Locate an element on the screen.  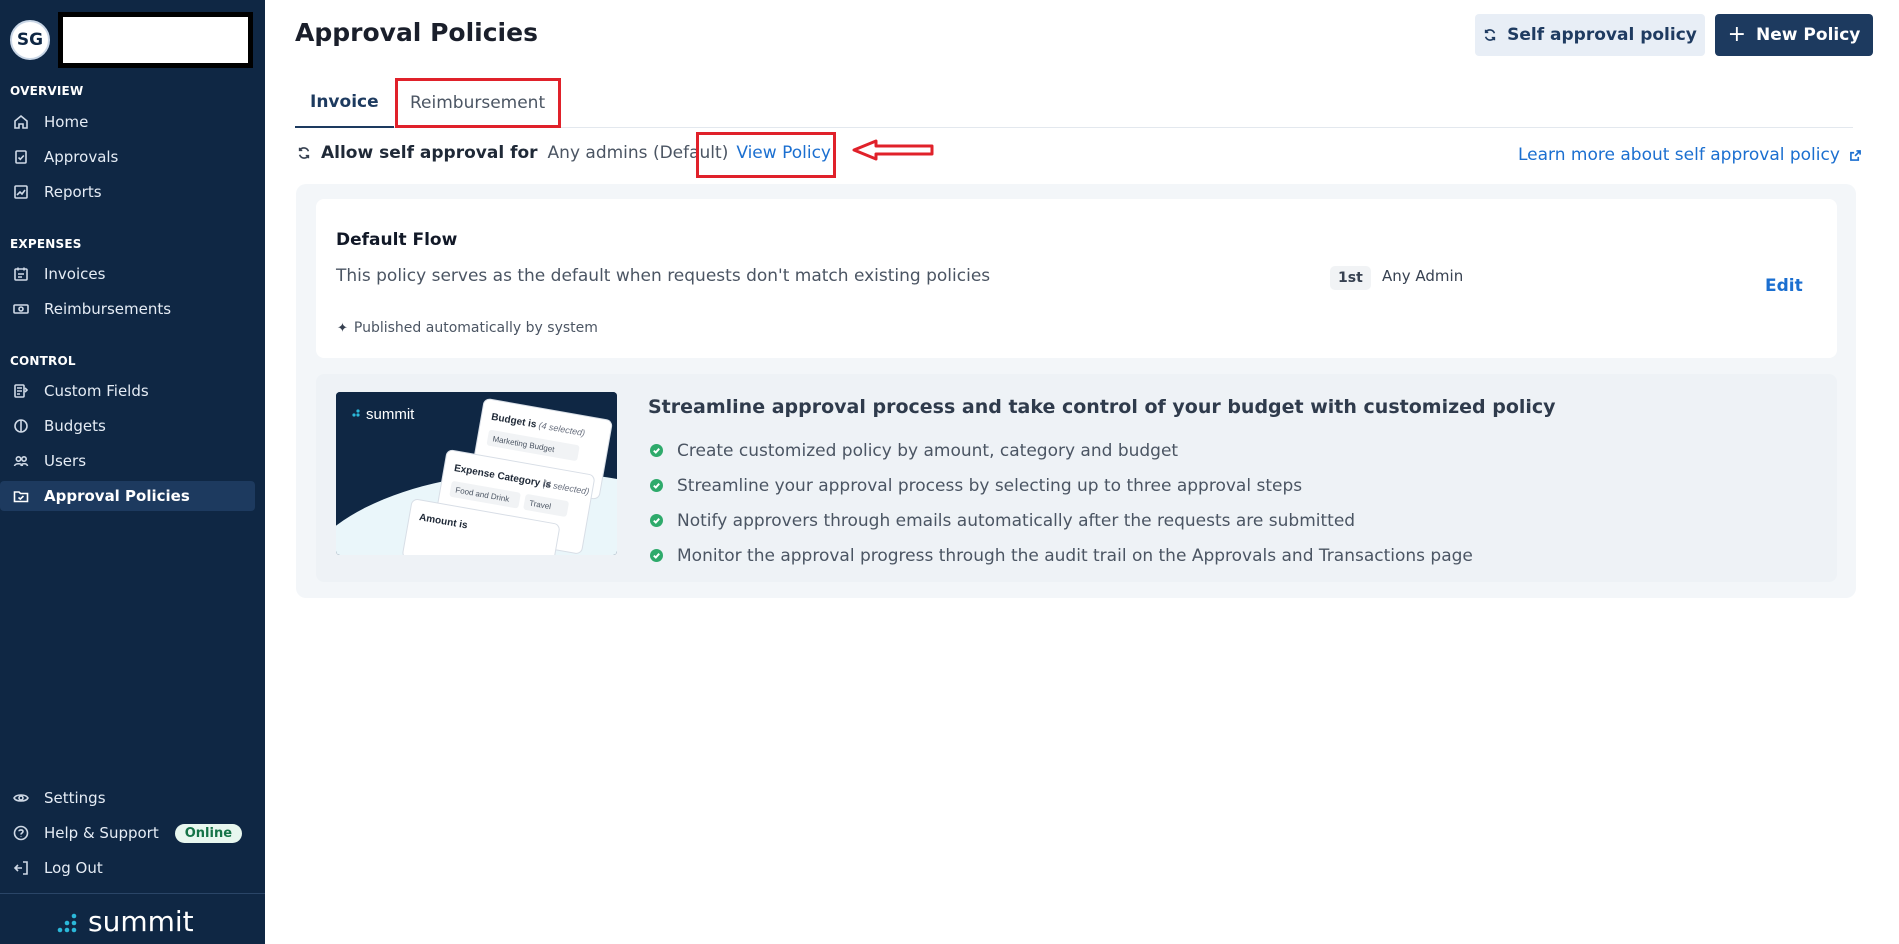
self-approval-policy-button: Self approval policy is located at coordinates (1590, 35).